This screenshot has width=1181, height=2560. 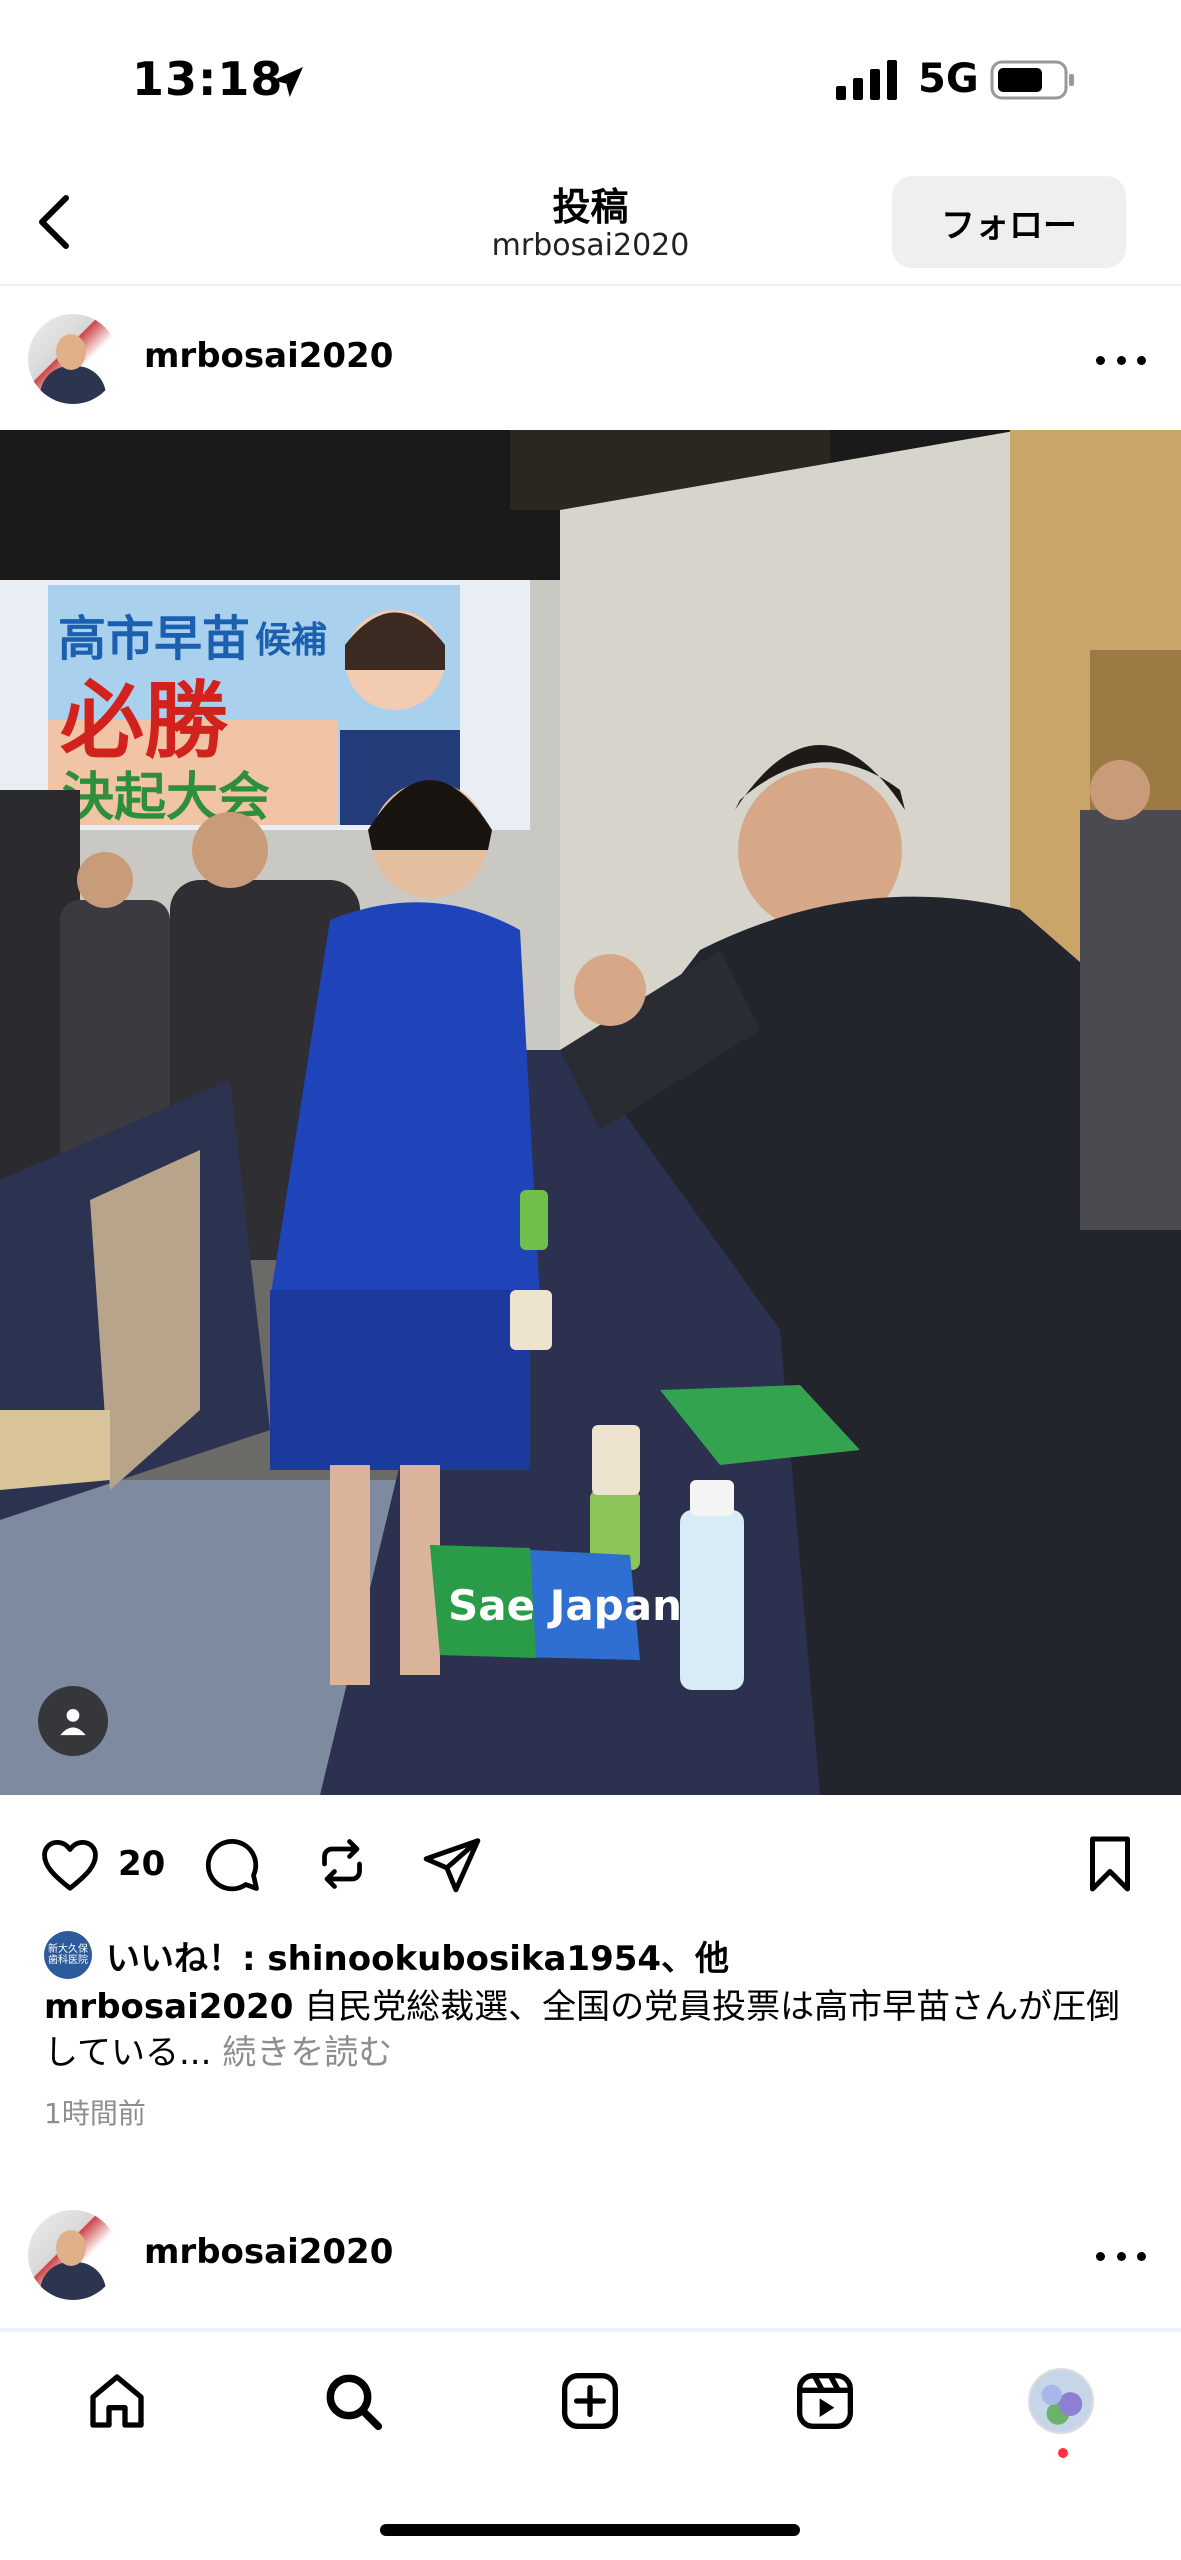 I want to click on notification-dot, so click(x=1063, y=2453).